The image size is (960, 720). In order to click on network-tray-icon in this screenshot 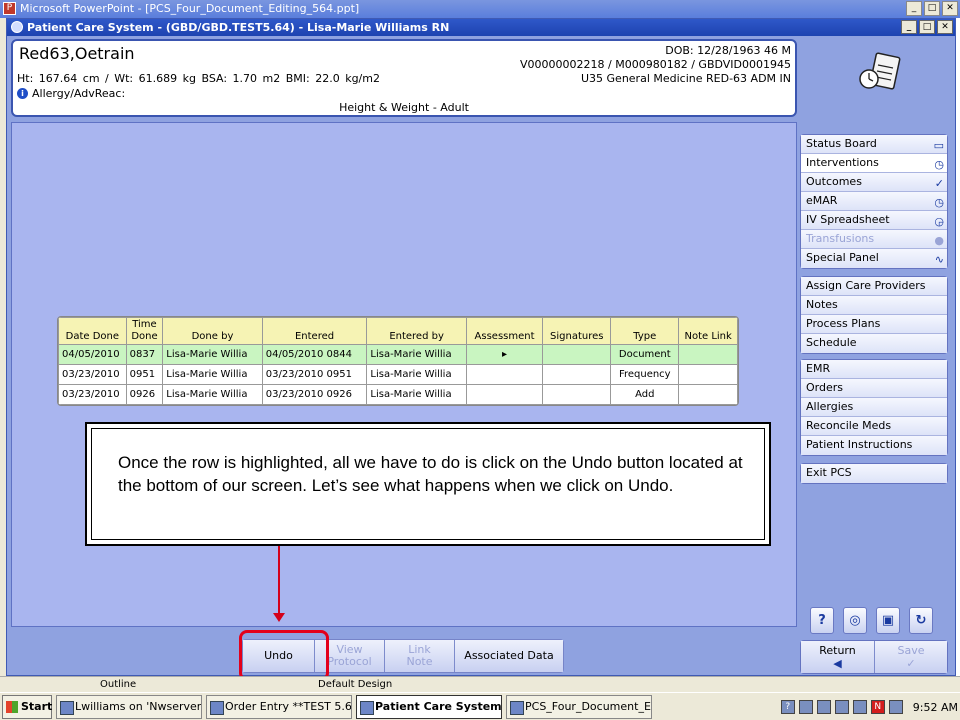, I will do `click(805, 707)`.